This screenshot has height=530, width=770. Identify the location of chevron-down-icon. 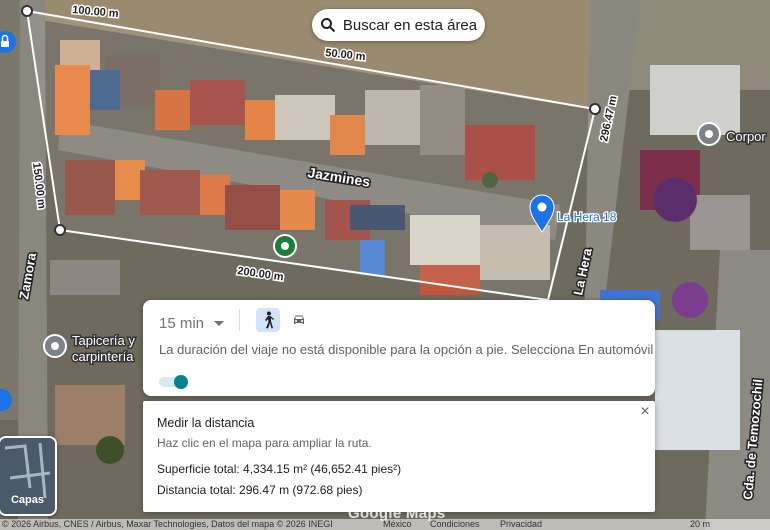
(219, 323).